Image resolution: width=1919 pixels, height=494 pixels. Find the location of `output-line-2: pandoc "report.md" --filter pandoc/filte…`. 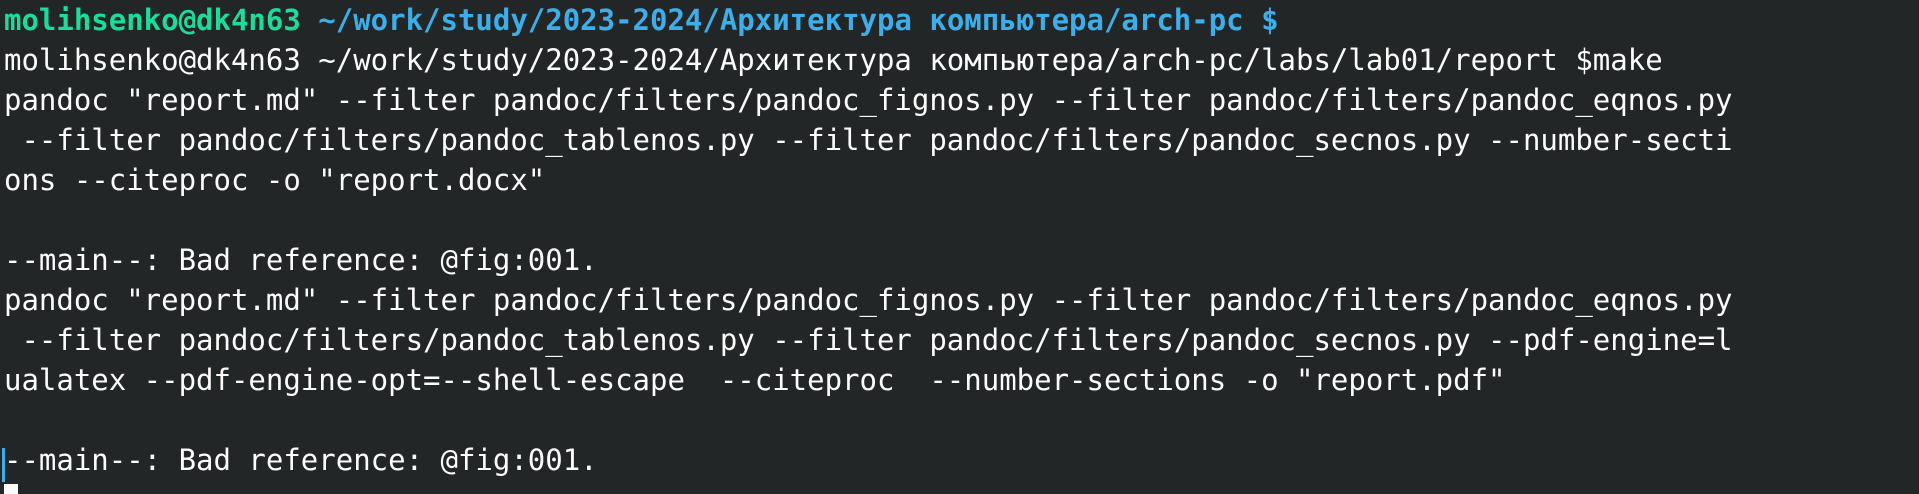

output-line-2: pandoc "report.md" --filter pandoc/filte… is located at coordinates (868, 100).